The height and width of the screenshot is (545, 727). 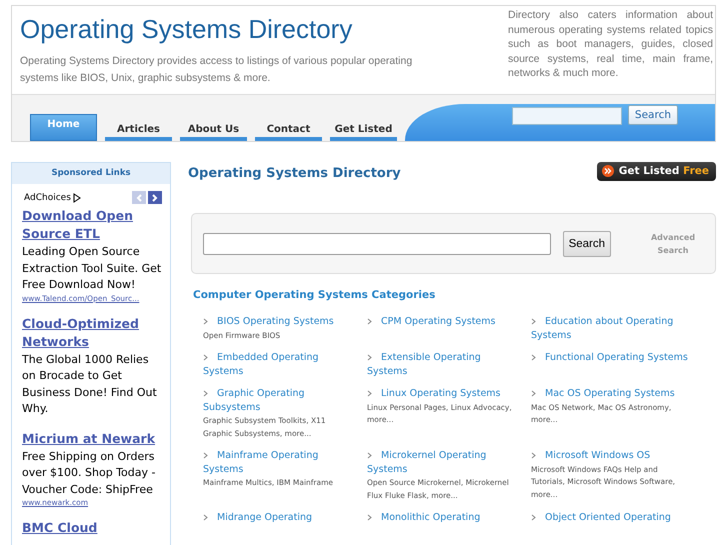 What do you see at coordinates (442, 393) in the screenshot?
I see `category-link: Linux Operating Systems` at bounding box center [442, 393].